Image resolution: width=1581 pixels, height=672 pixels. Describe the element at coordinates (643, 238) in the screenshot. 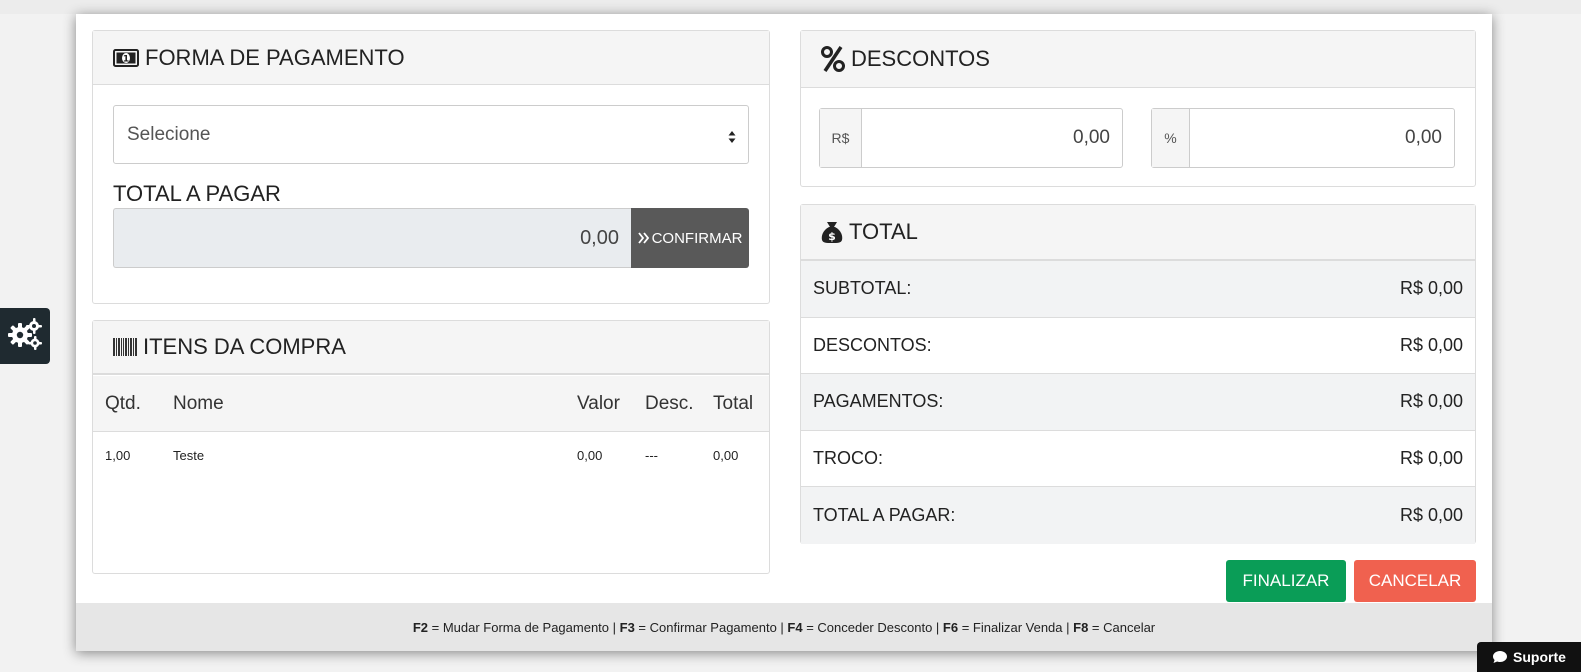

I see `double-chevron-right-icon` at that location.